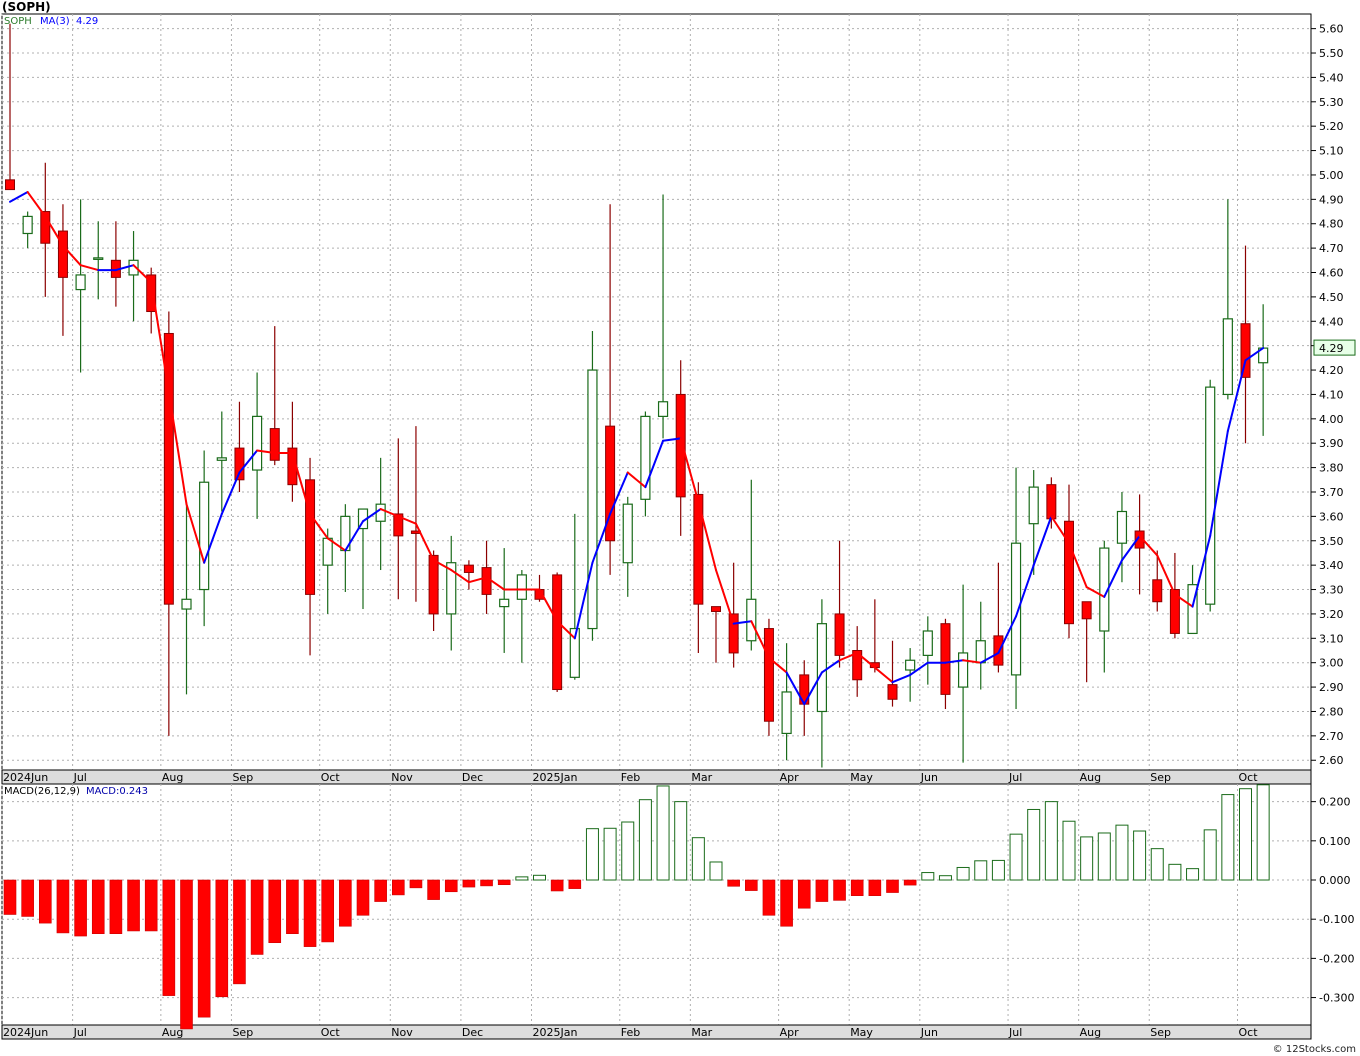 The width and height of the screenshot is (1360, 1056). I want to click on macd-tick-label: 0.200, so click(1335, 802).